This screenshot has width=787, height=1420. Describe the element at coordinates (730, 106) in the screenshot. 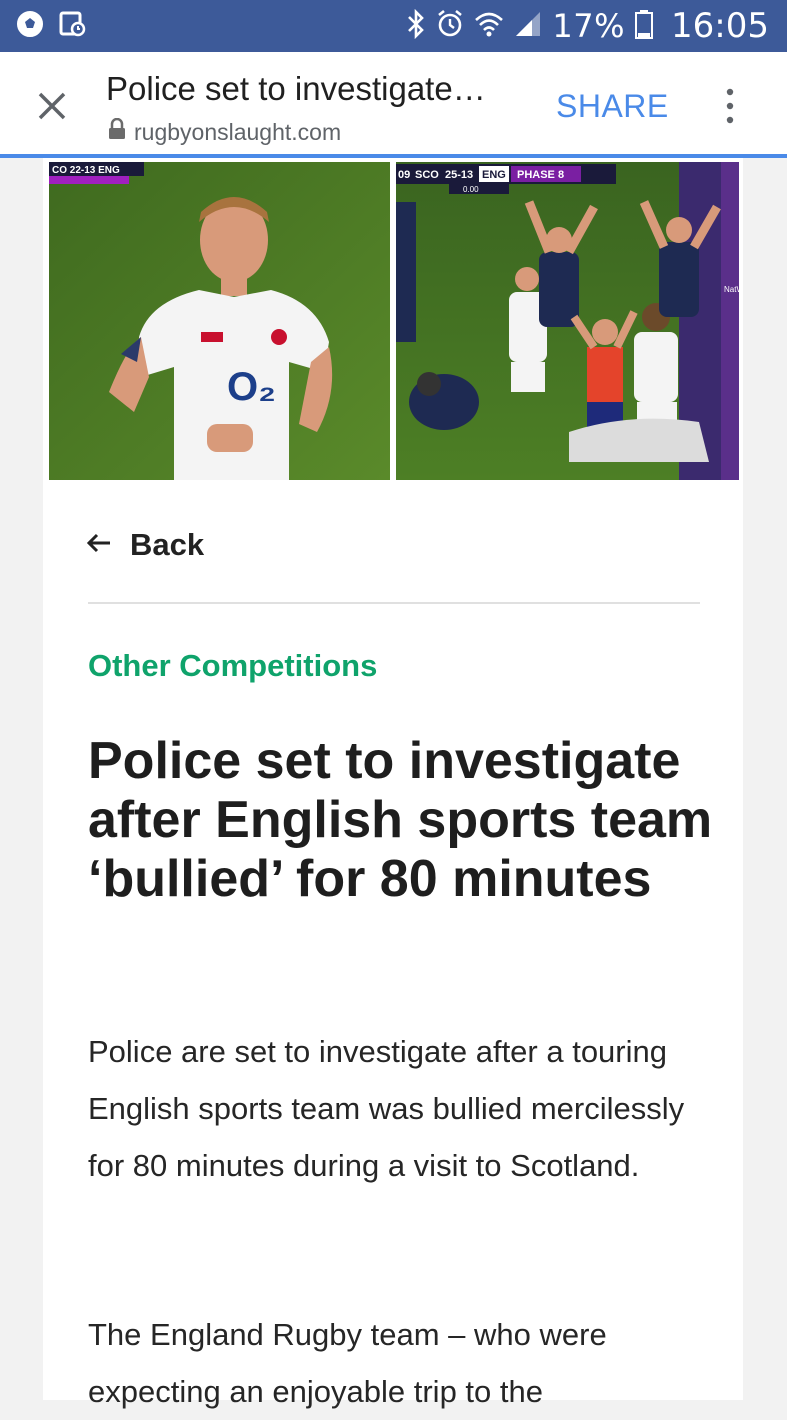

I see `more-vert-icon` at that location.